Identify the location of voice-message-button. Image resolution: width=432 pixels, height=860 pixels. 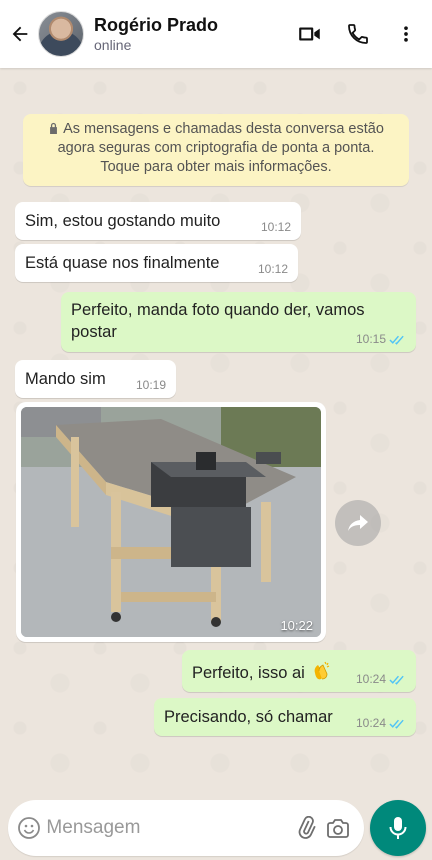
(398, 828).